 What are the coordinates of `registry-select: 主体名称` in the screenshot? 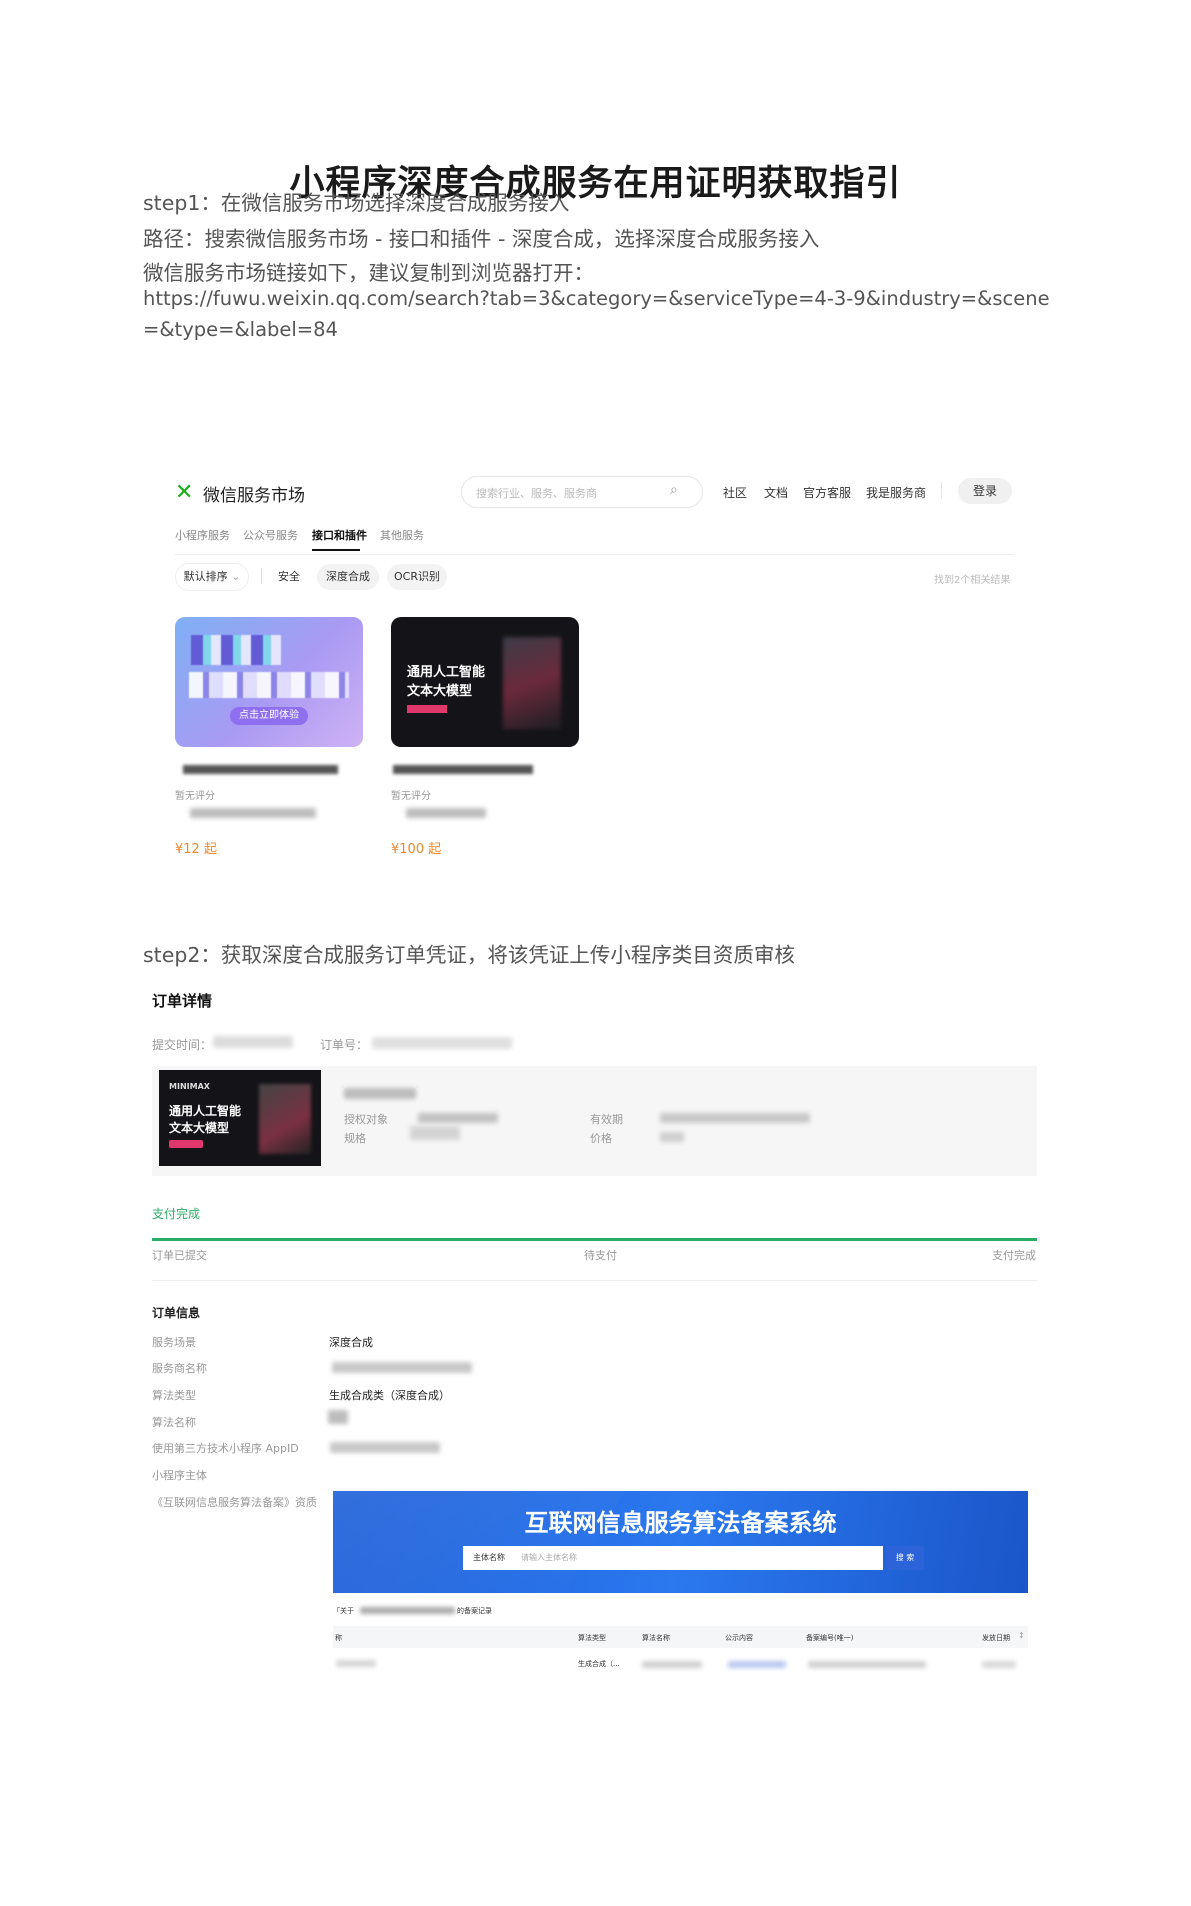 It's located at (489, 1557).